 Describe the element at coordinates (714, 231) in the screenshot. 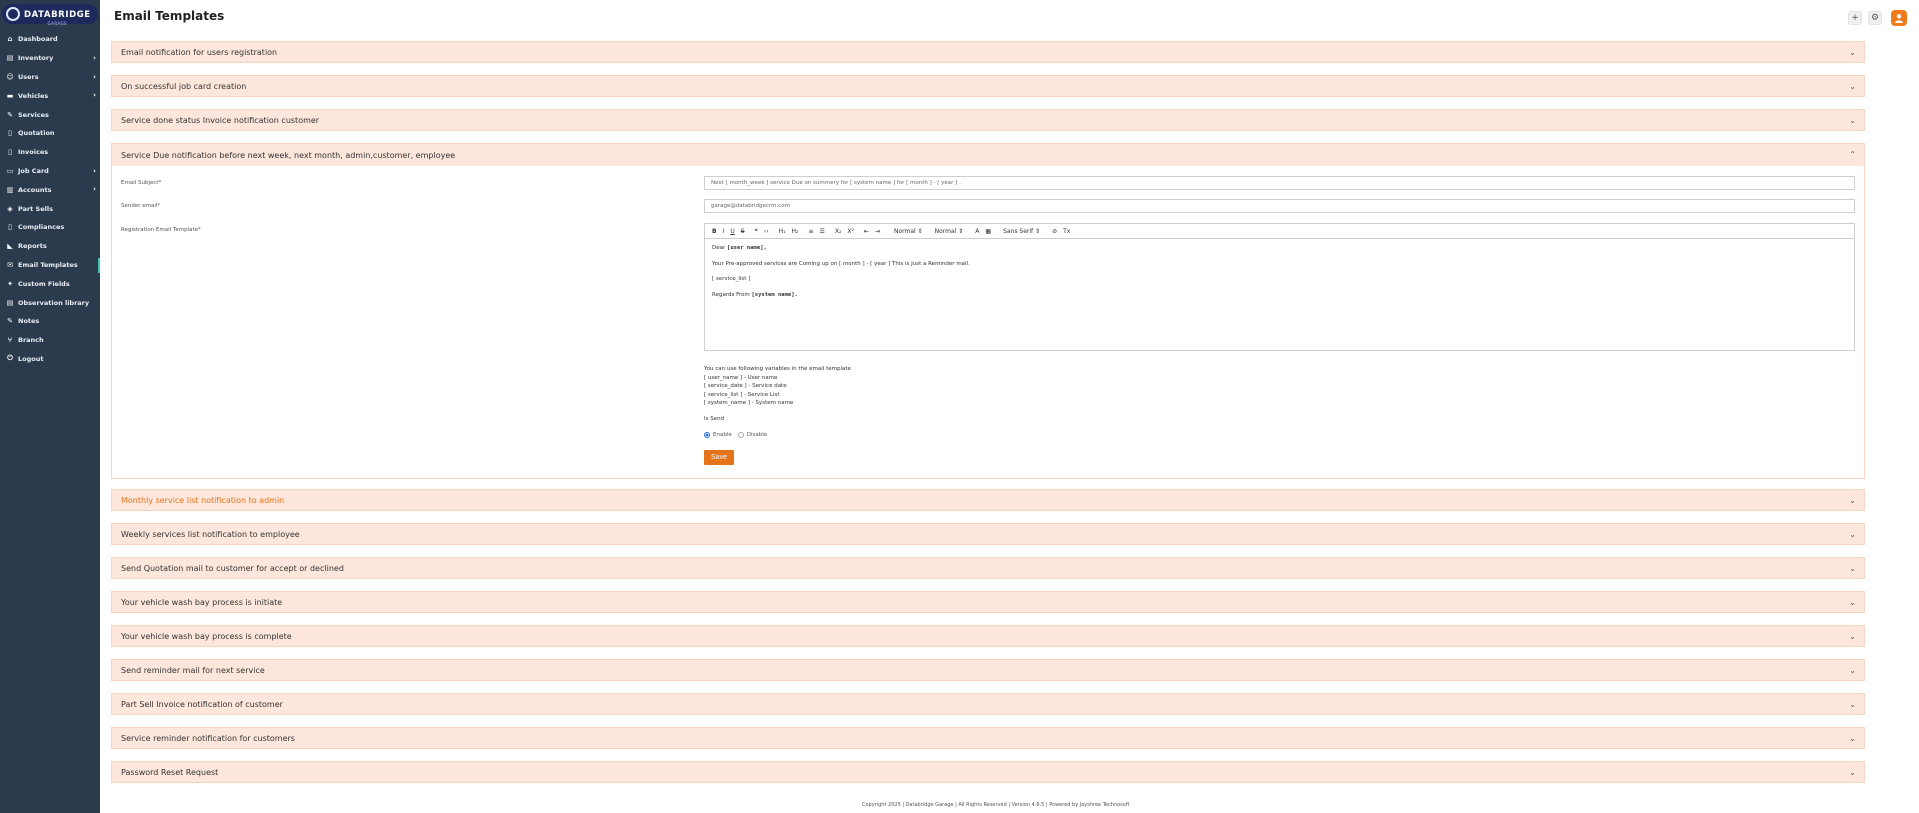

I see `bold-button: B` at that location.